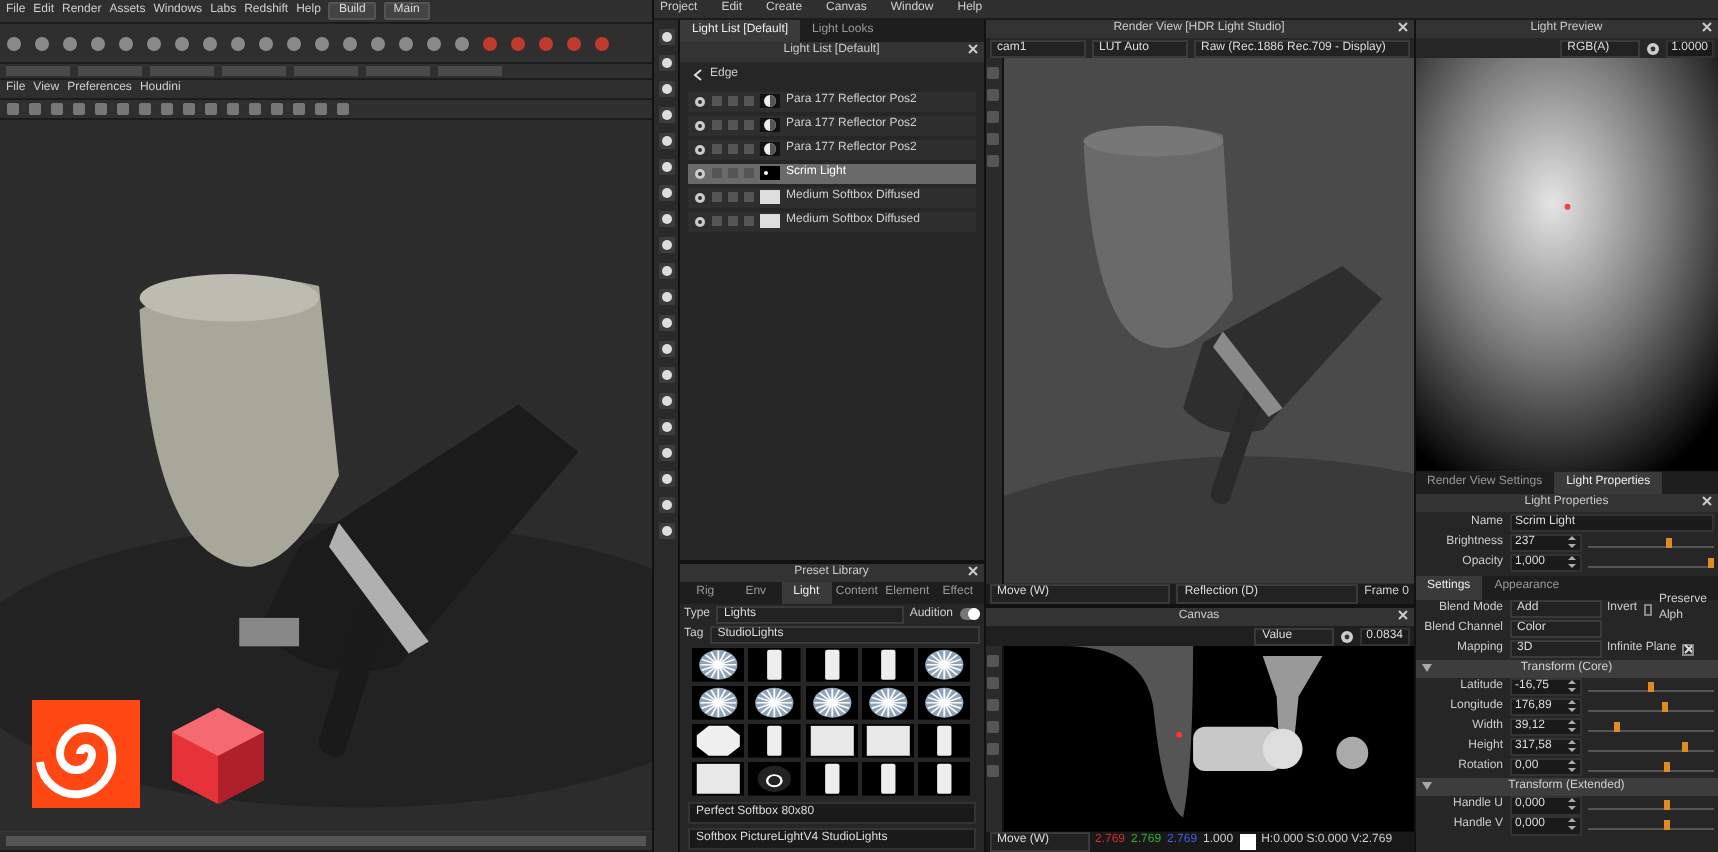 The height and width of the screenshot is (852, 1718). I want to click on back-icon, so click(698, 75).